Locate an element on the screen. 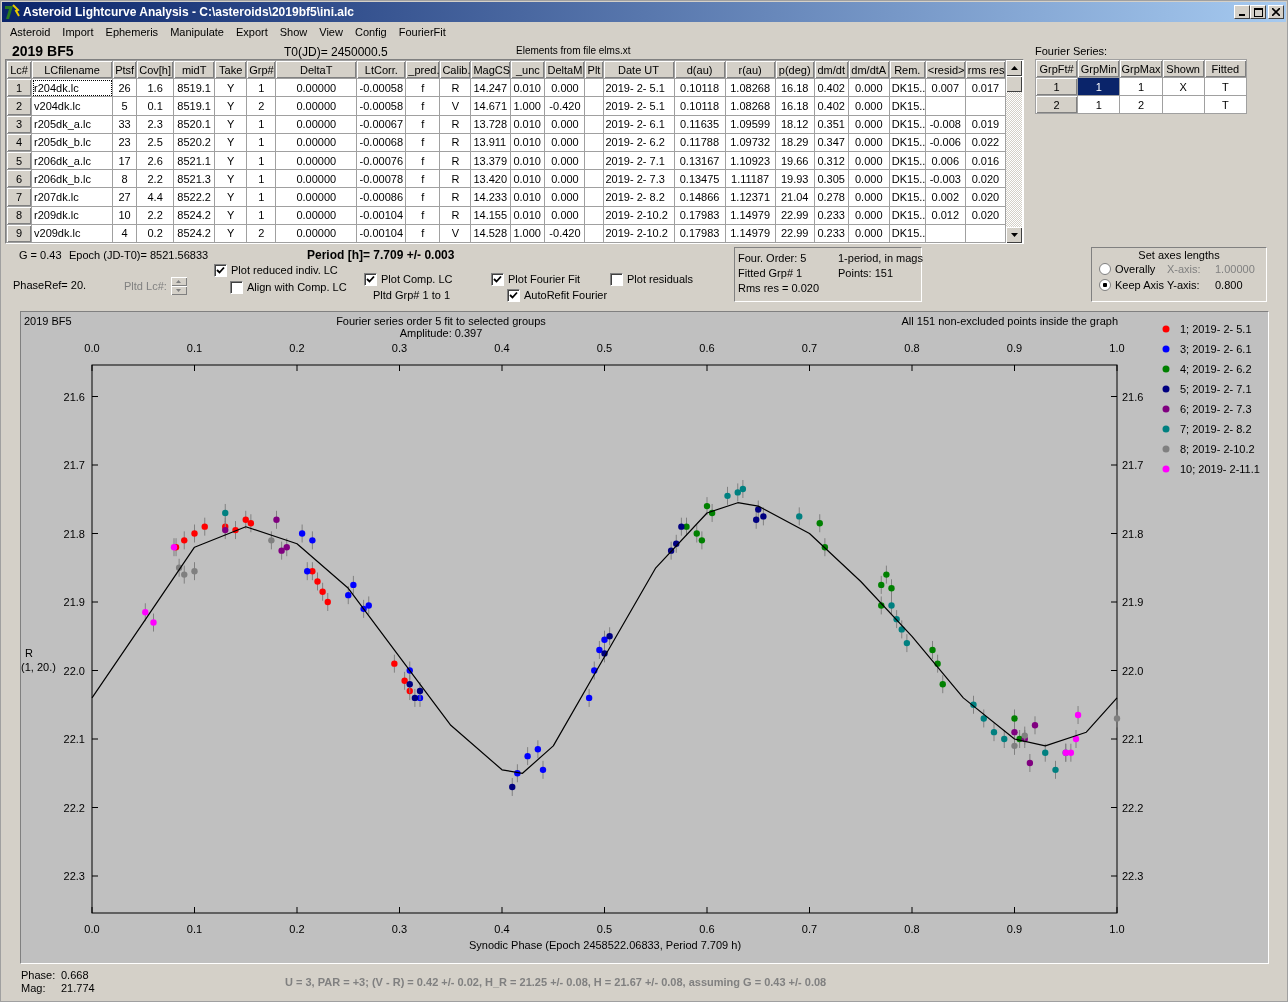 The width and height of the screenshot is (1288, 1002). table-cell: r207dk.lc is located at coordinates (72, 196).